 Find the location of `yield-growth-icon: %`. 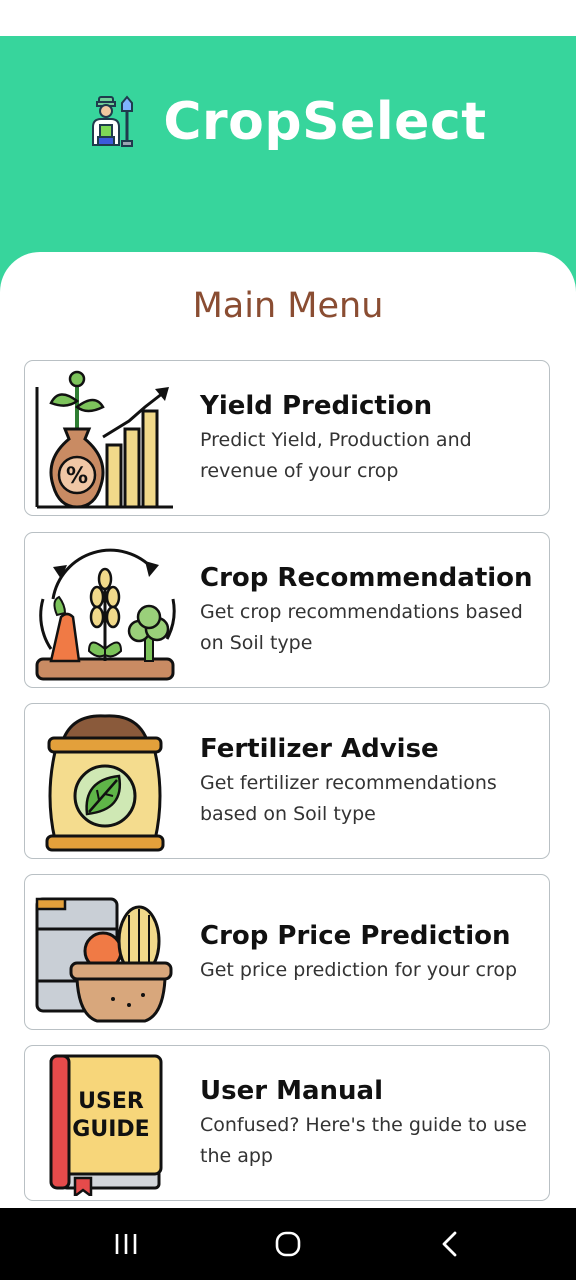

yield-growth-icon: % is located at coordinates (104, 439).